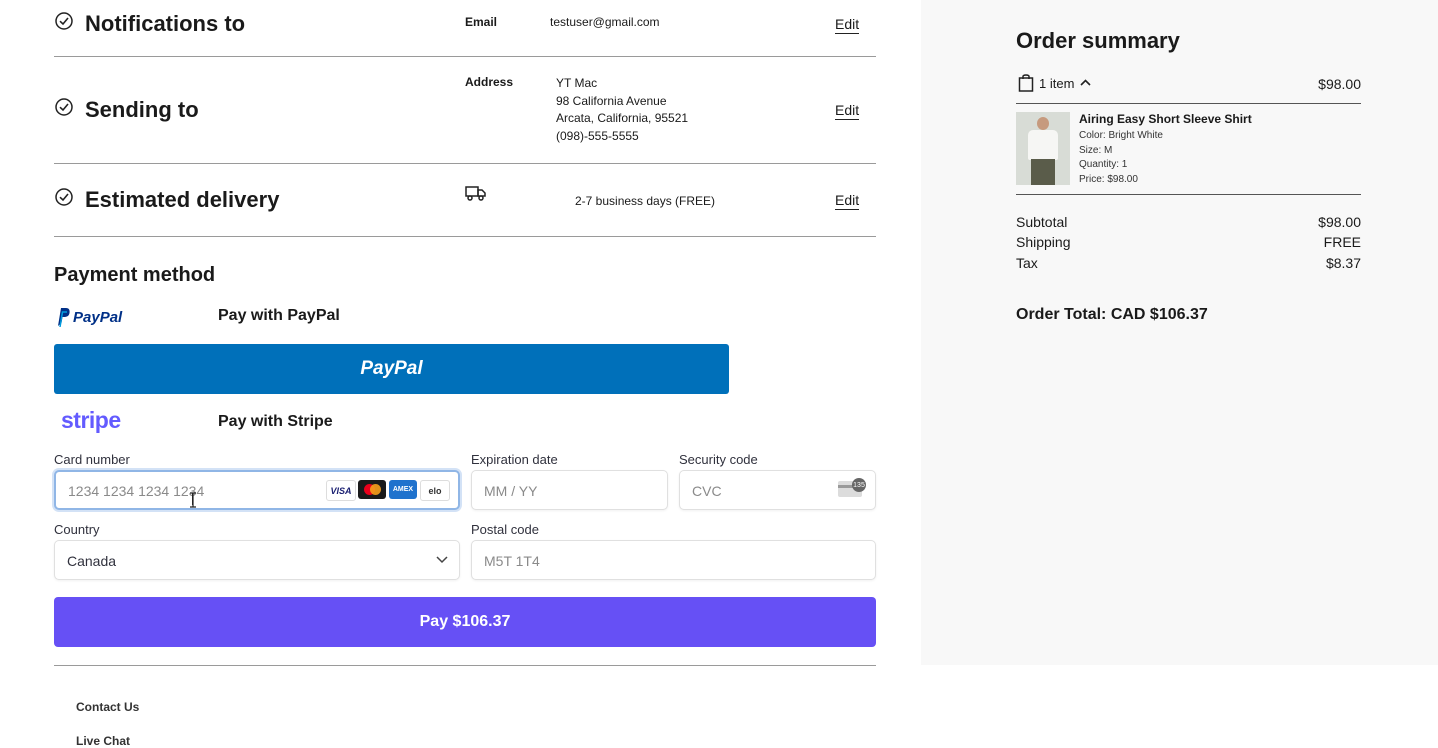  I want to click on chevron-up-icon, so click(1085, 82).